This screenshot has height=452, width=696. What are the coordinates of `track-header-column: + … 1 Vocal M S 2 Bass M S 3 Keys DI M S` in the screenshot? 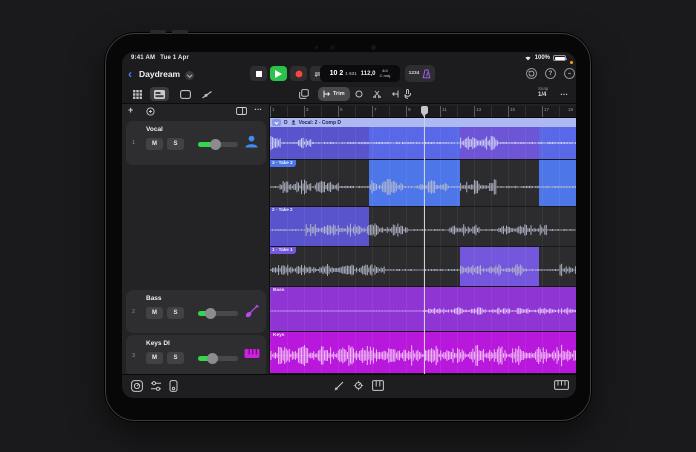 It's located at (196, 240).